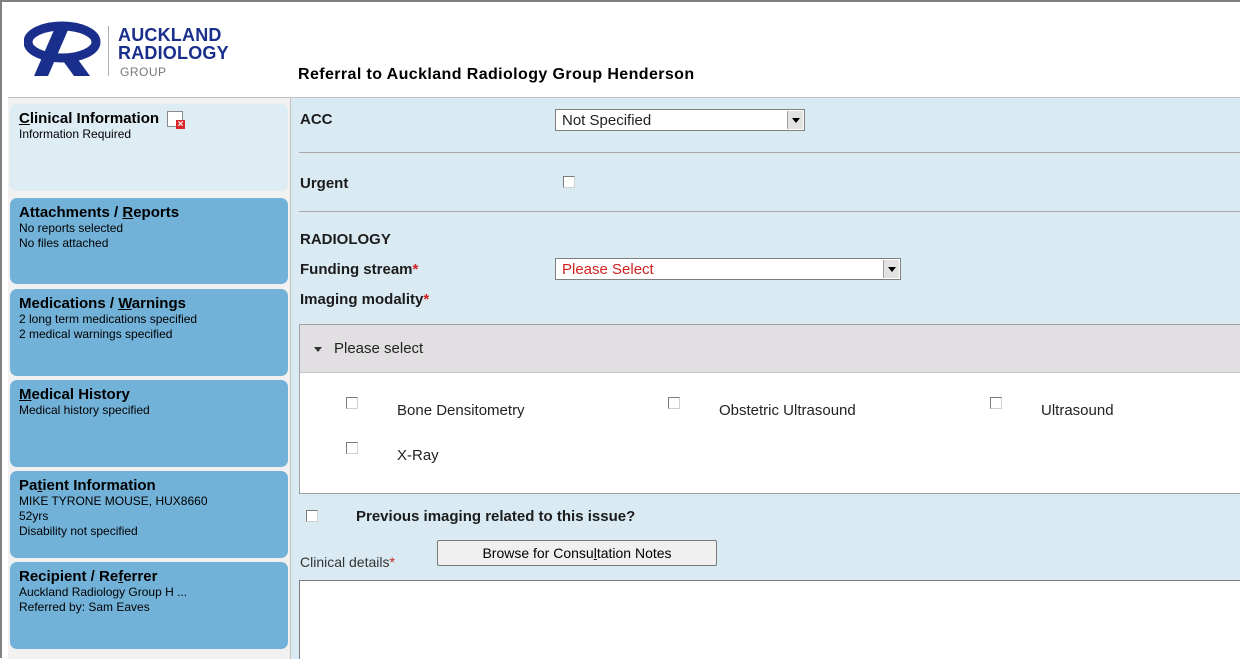 The width and height of the screenshot is (1240, 659). I want to click on clinical-details-textarea, so click(769, 619).